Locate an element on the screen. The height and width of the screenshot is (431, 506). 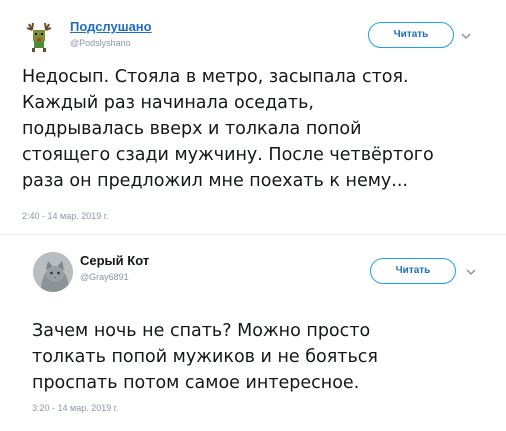
tweet-text-line: стоящего сзади мужчину. После четвёртого is located at coordinates (228, 155).